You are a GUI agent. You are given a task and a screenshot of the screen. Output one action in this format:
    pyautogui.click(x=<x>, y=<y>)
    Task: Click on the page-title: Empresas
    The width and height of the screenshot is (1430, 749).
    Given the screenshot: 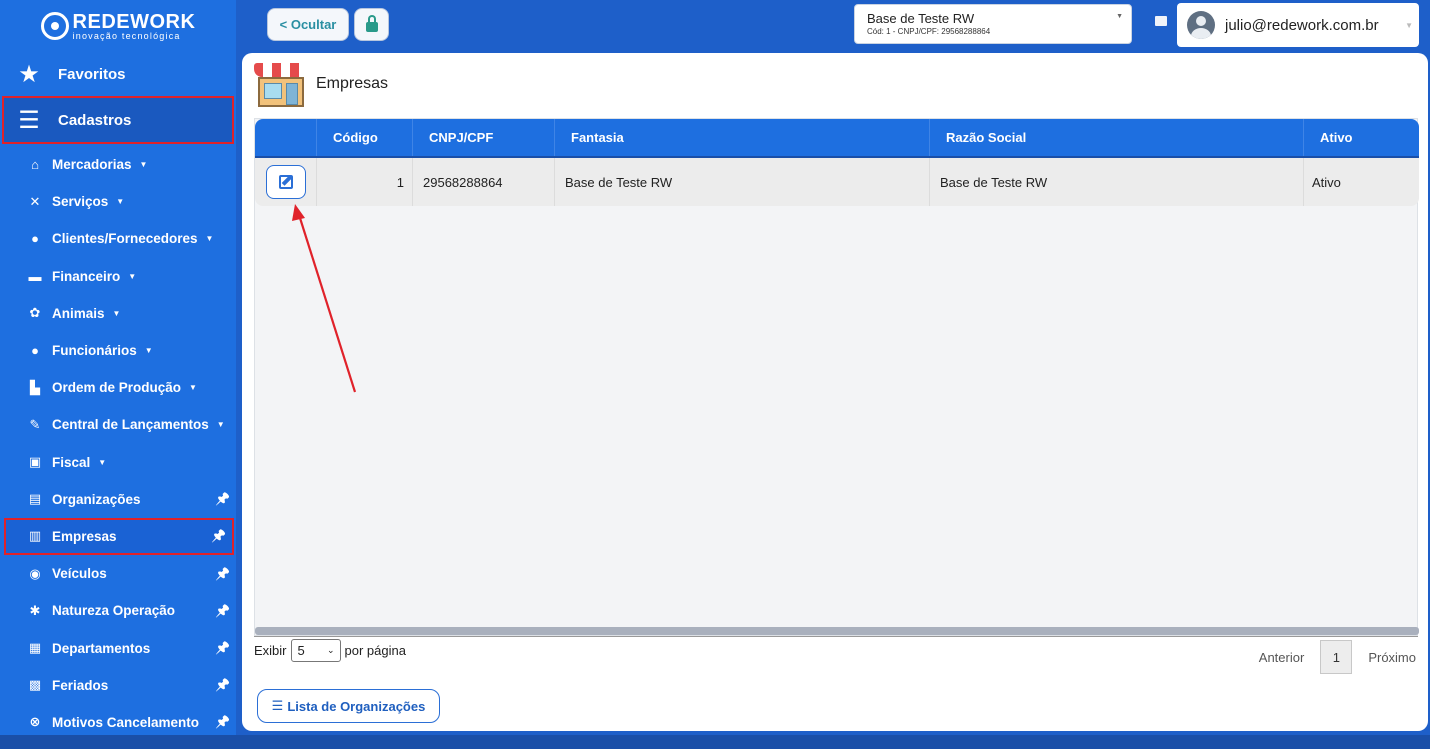 What is the action you would take?
    pyautogui.click(x=352, y=83)
    